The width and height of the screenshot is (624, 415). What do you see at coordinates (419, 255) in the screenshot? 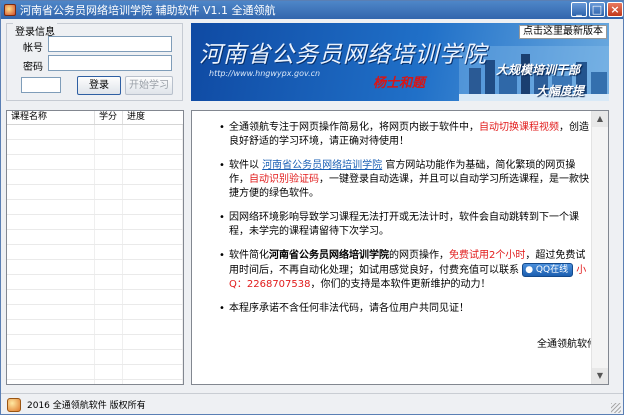
I see `info-text: 的网页操作，` at bounding box center [419, 255].